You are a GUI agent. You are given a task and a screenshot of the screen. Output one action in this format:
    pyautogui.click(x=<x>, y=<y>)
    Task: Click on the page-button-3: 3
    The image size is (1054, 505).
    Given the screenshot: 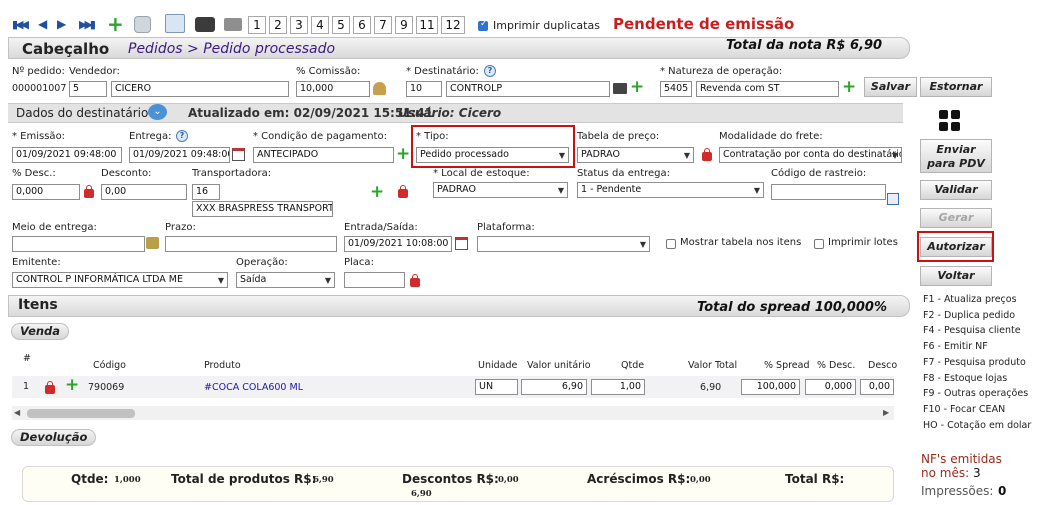 What is the action you would take?
    pyautogui.click(x=299, y=25)
    